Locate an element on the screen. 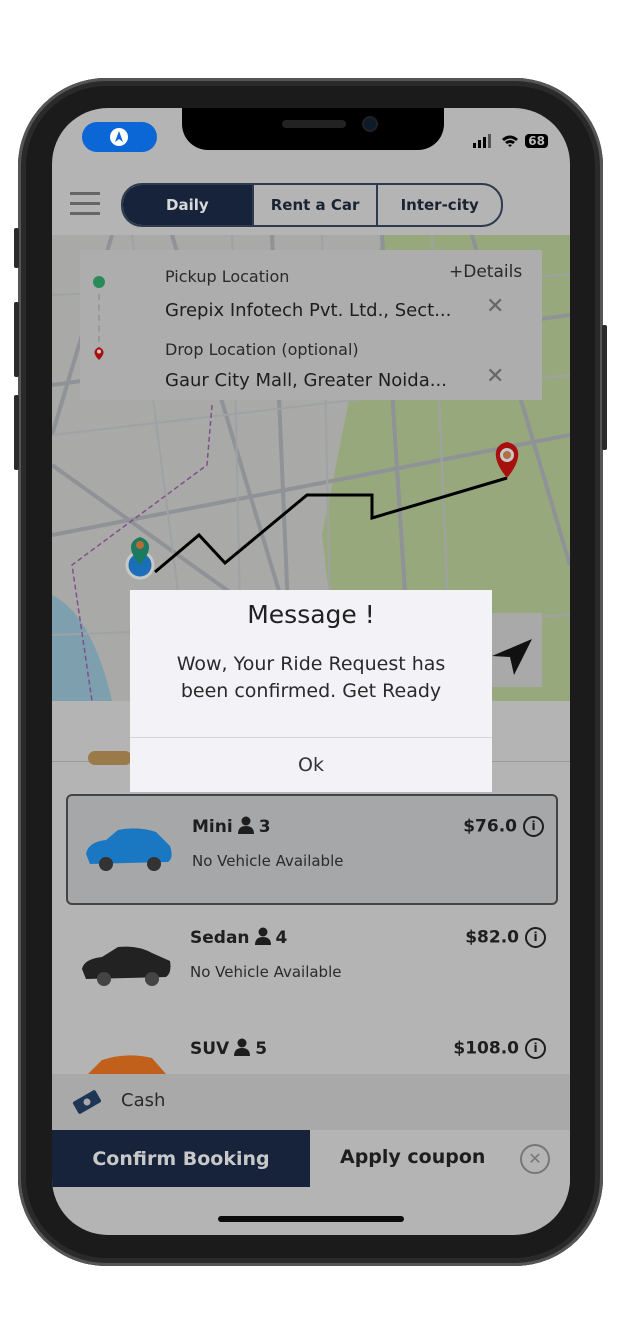 The height and width of the screenshot is (1344, 621). ride-type-tabs: Daily Rent a Car Inter-city is located at coordinates (312, 205).